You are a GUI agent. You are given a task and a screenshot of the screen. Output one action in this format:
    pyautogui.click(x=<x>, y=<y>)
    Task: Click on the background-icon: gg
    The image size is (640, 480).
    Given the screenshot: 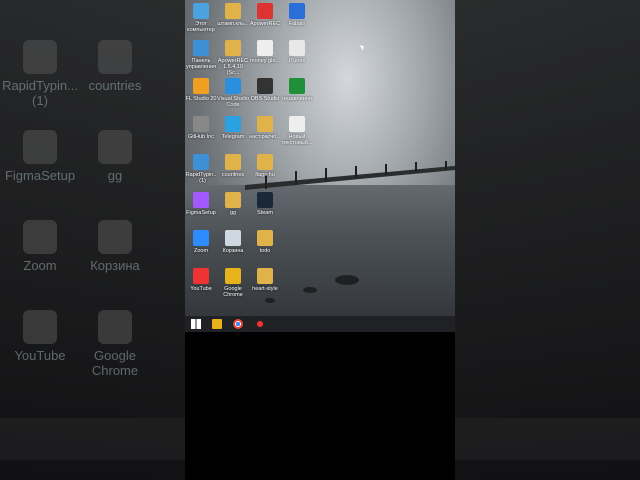 What is the action you would take?
    pyautogui.click(x=115, y=156)
    